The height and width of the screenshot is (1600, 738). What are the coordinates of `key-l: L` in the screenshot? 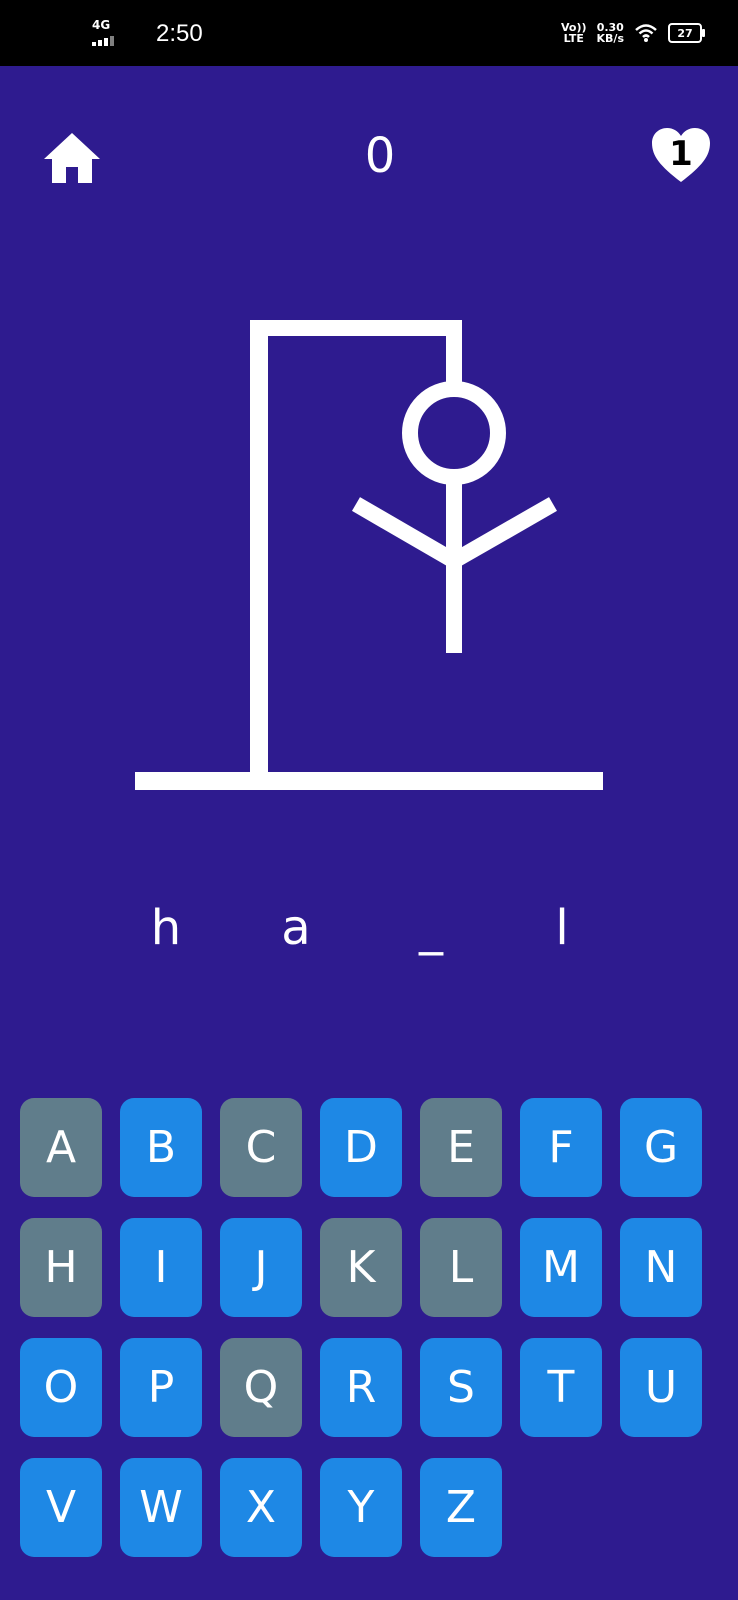 It's located at (461, 1267).